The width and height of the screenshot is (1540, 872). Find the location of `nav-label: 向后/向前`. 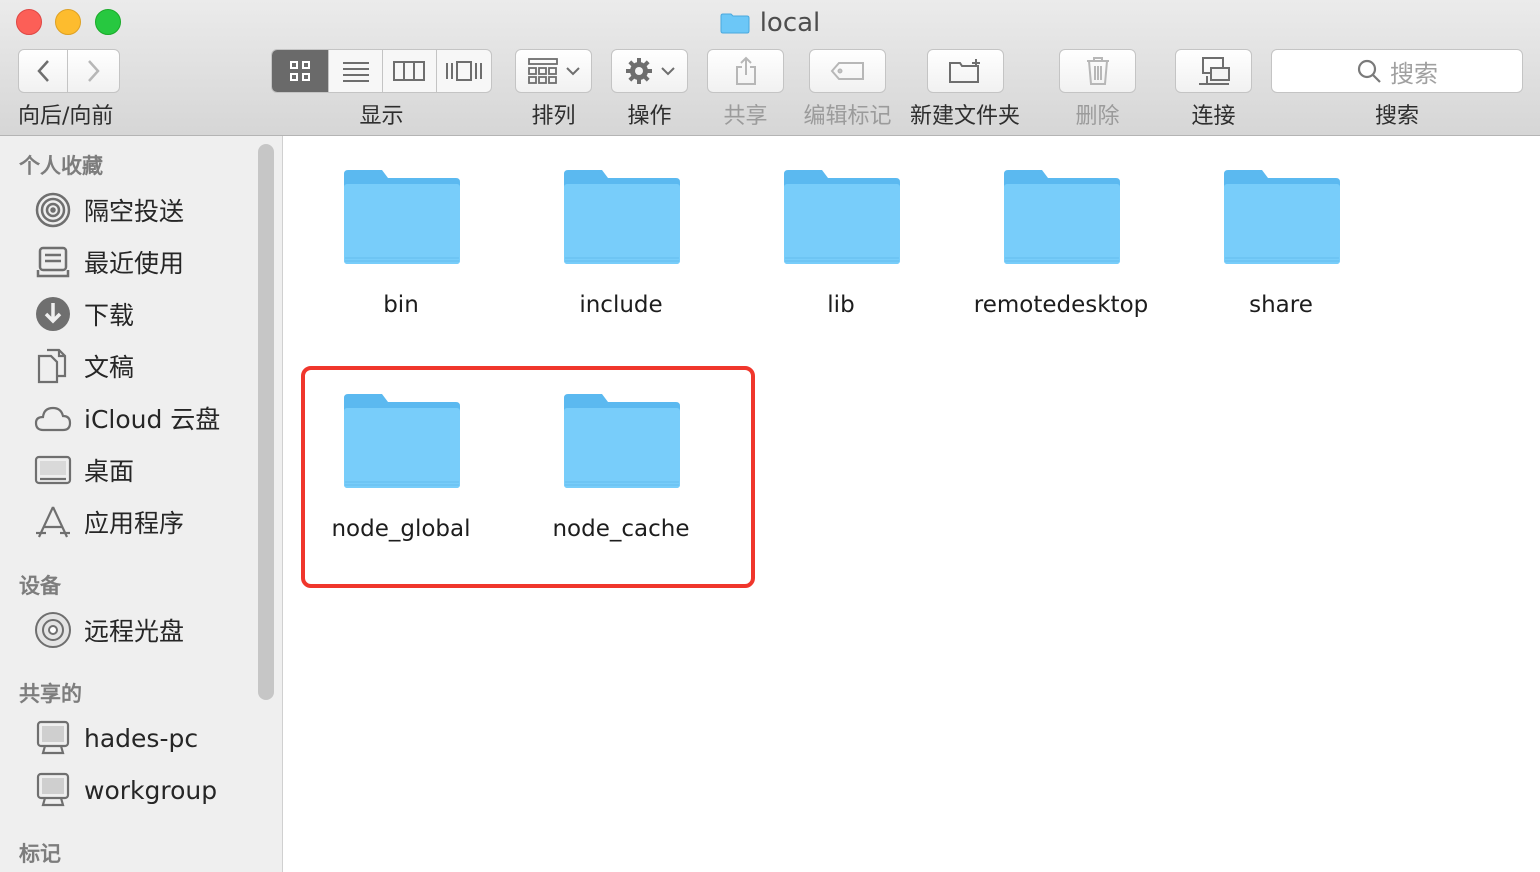

nav-label: 向后/向前 is located at coordinates (66, 116).